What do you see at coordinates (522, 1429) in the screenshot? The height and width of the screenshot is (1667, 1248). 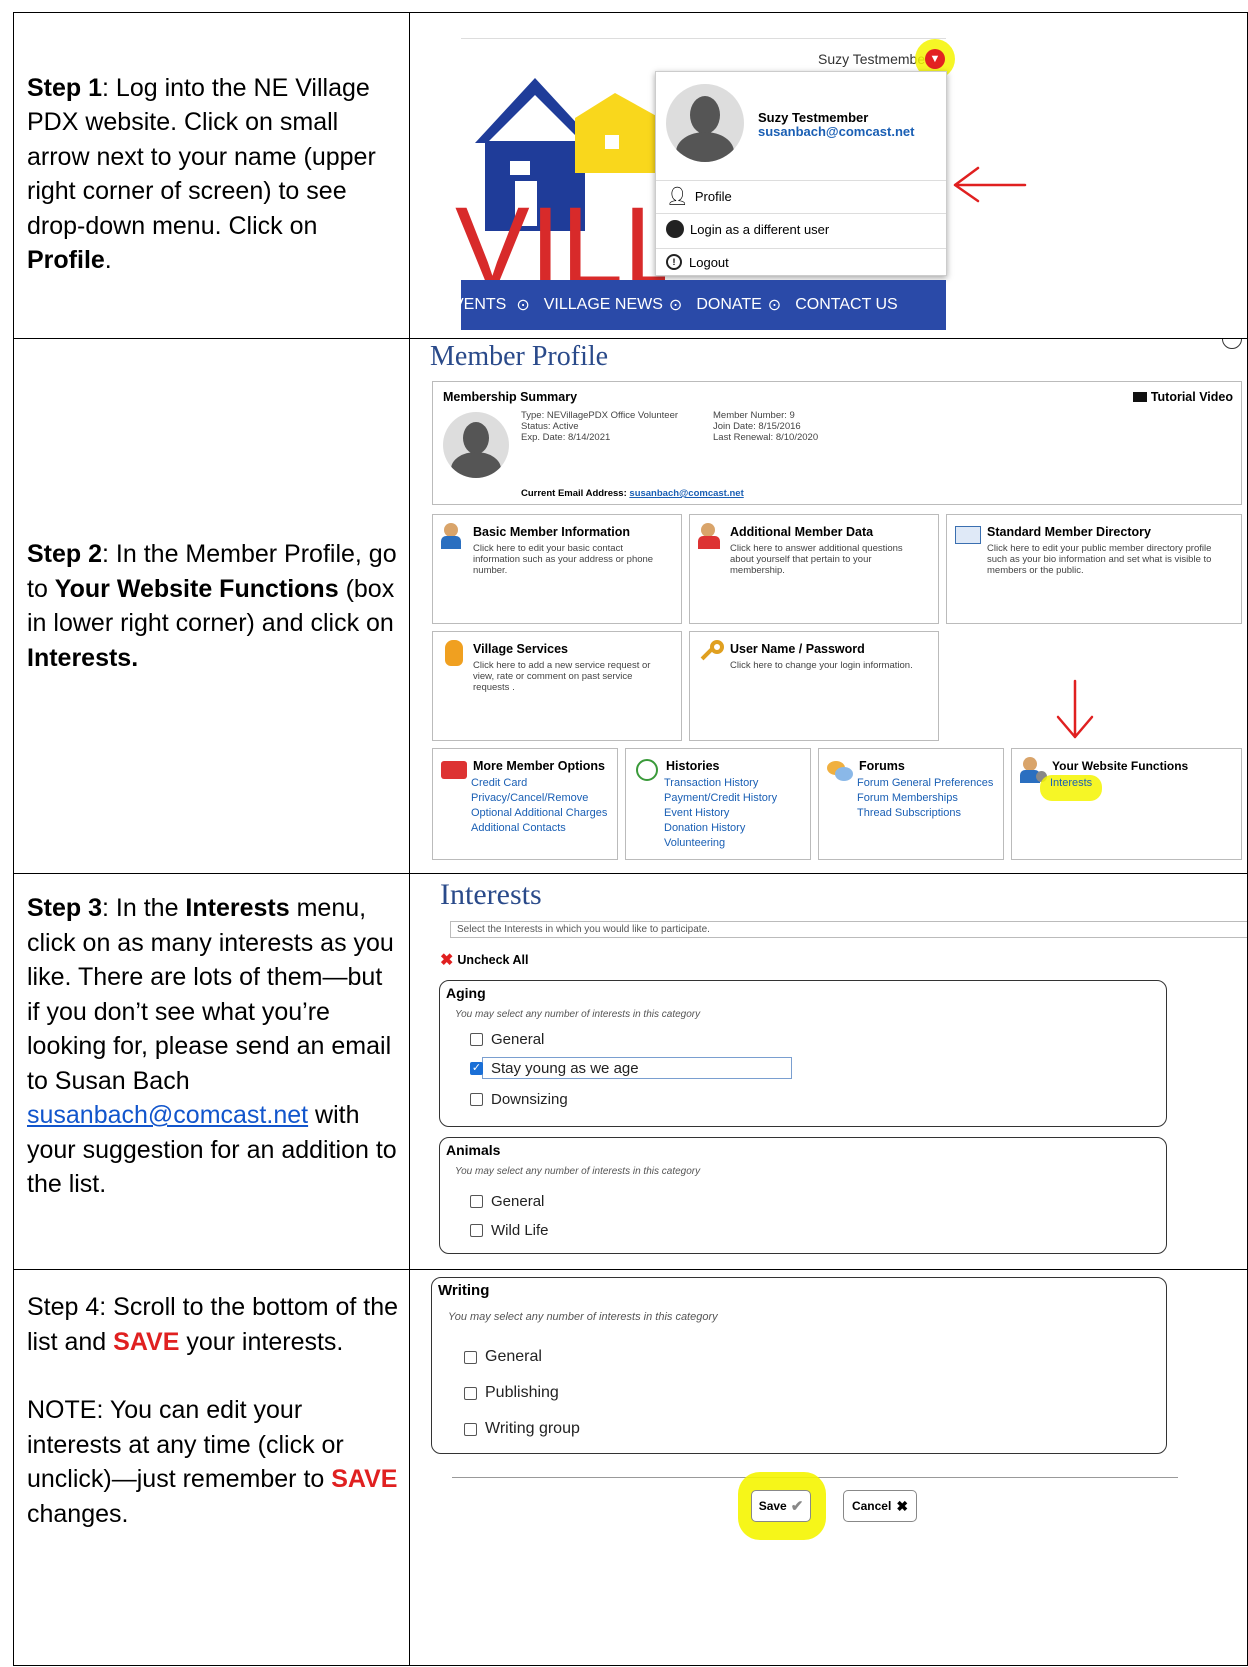 I see `interest-checkbox: Writing group` at bounding box center [522, 1429].